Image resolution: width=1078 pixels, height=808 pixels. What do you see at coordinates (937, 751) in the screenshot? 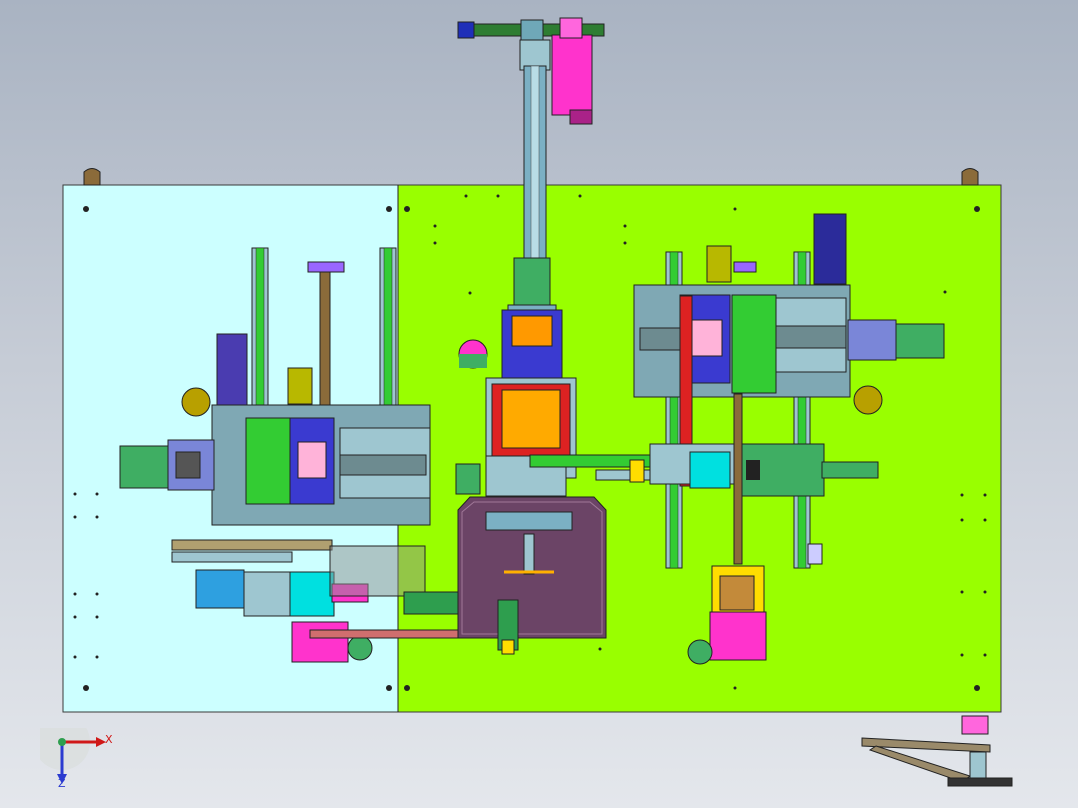
I see `bottom-right-lever` at bounding box center [937, 751].